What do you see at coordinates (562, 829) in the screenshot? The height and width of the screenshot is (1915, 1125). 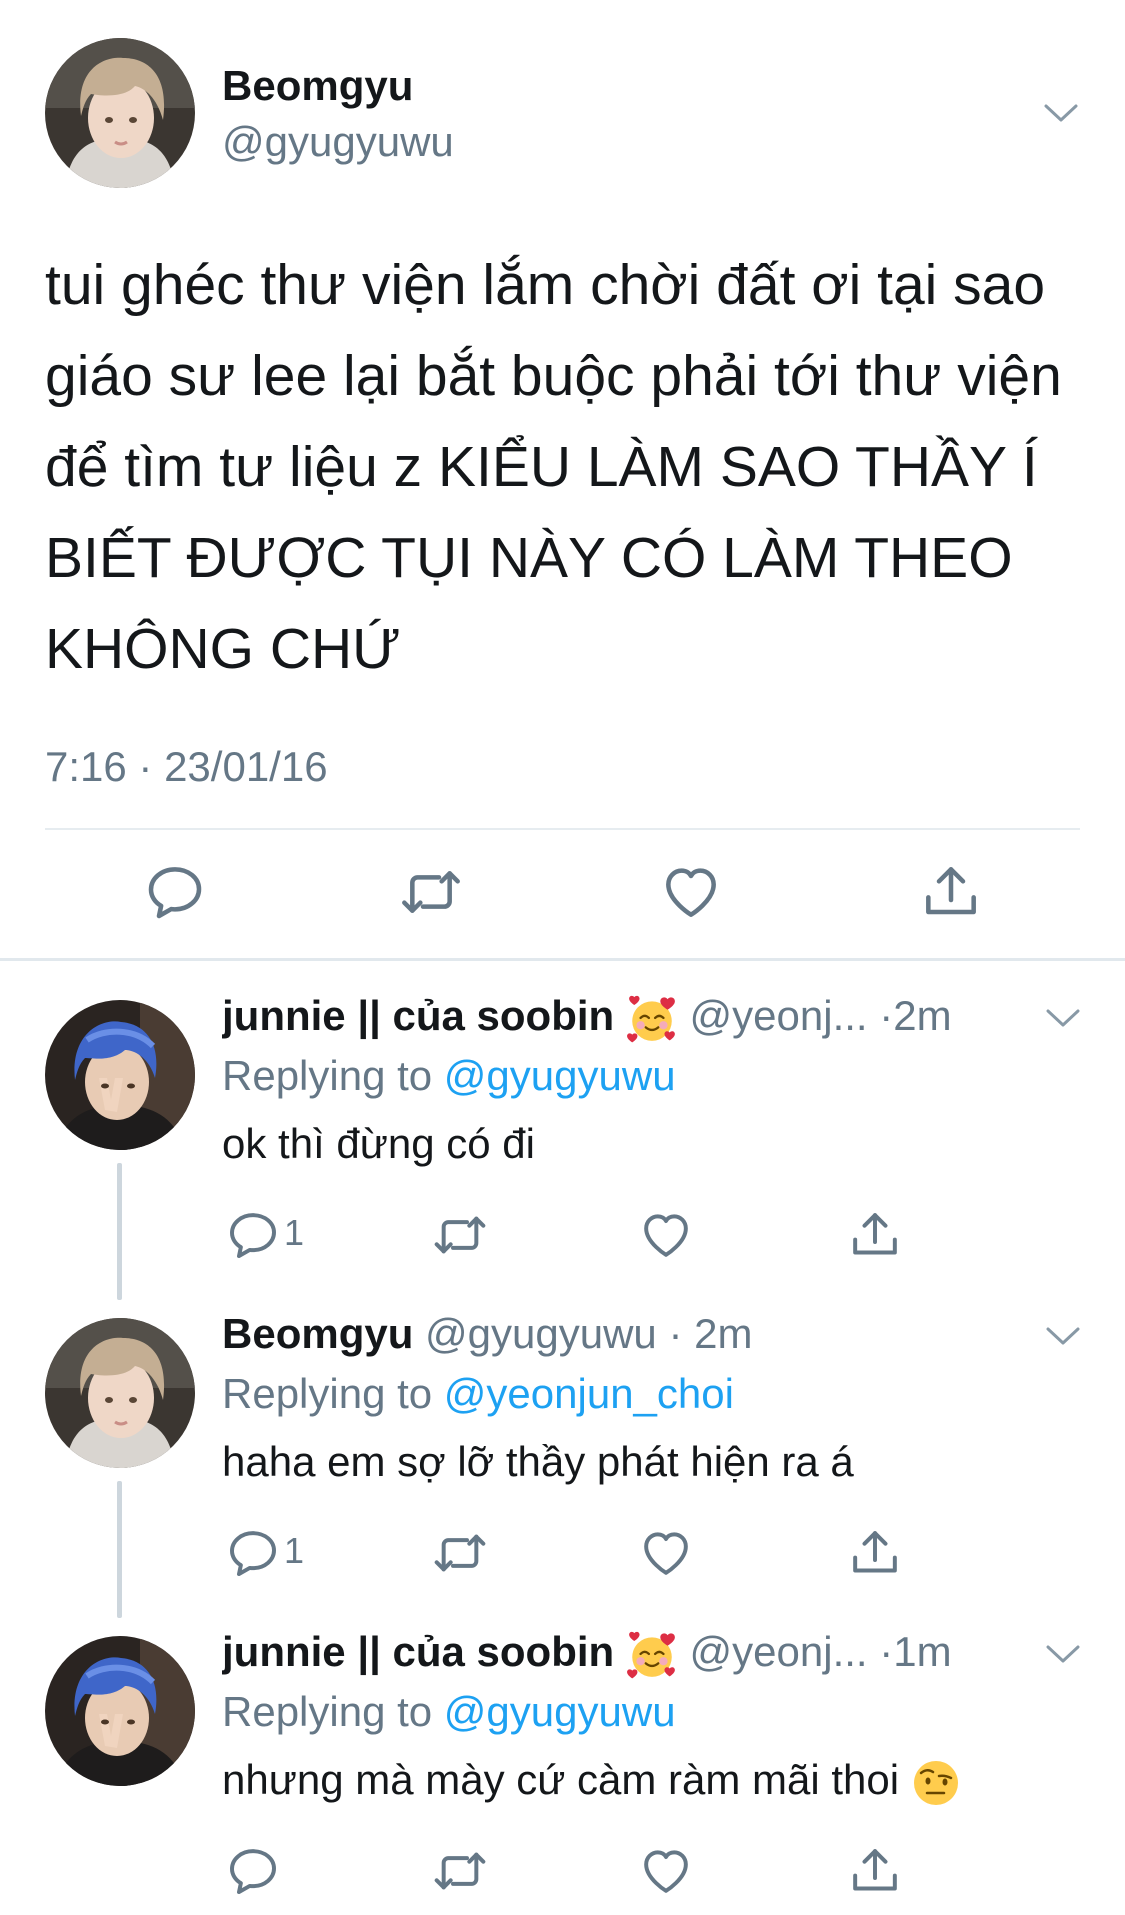 I see `divider` at bounding box center [562, 829].